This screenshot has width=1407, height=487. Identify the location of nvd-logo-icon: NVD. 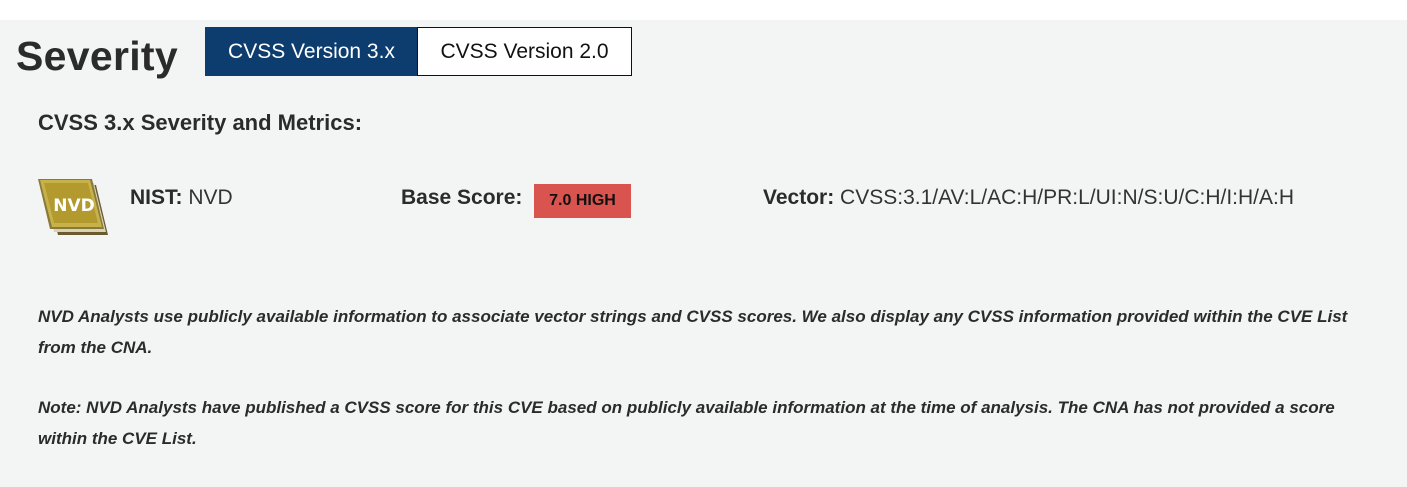
(76, 208).